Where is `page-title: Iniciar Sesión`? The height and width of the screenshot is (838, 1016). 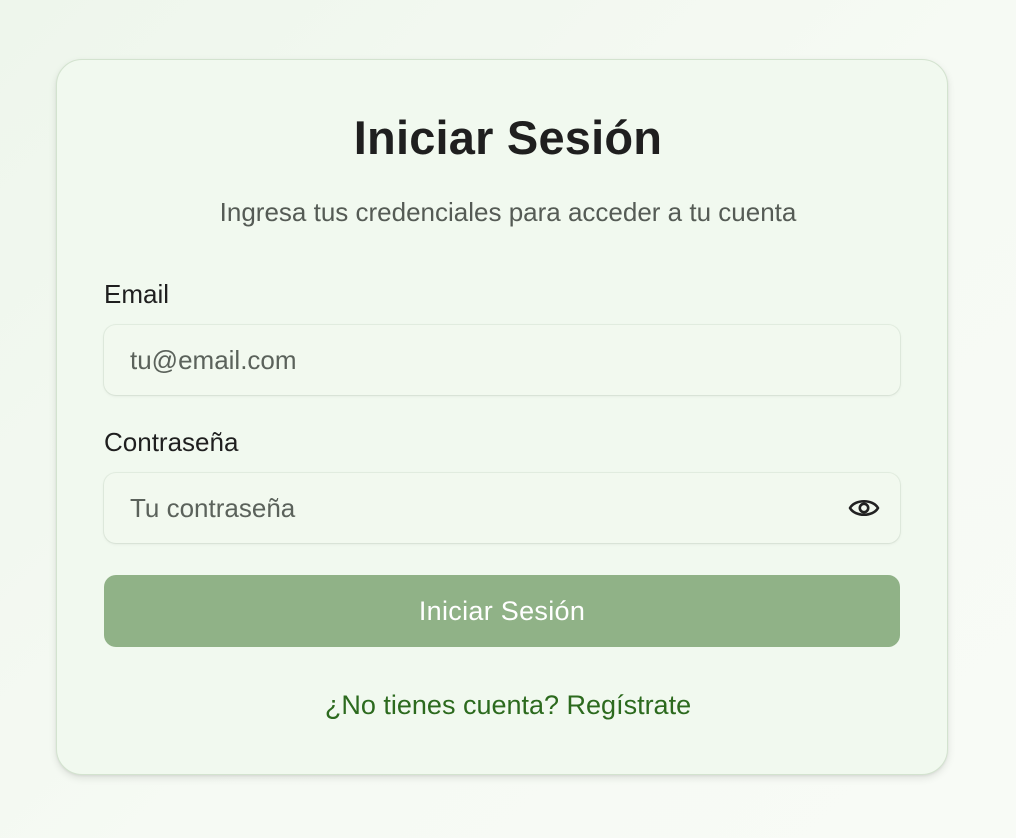 page-title: Iniciar Sesión is located at coordinates (508, 137).